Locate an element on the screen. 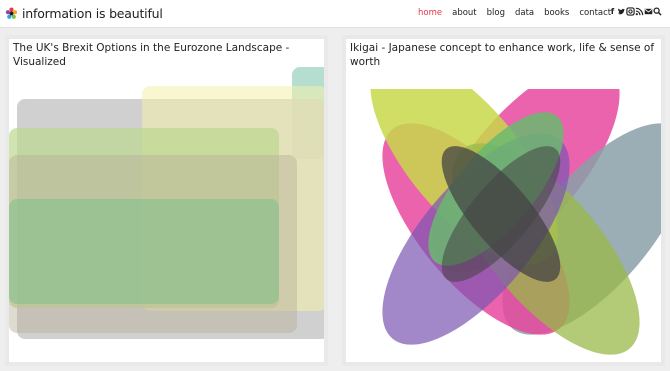 The image size is (670, 371). site-logo: information is beautiful is located at coordinates (84, 13).